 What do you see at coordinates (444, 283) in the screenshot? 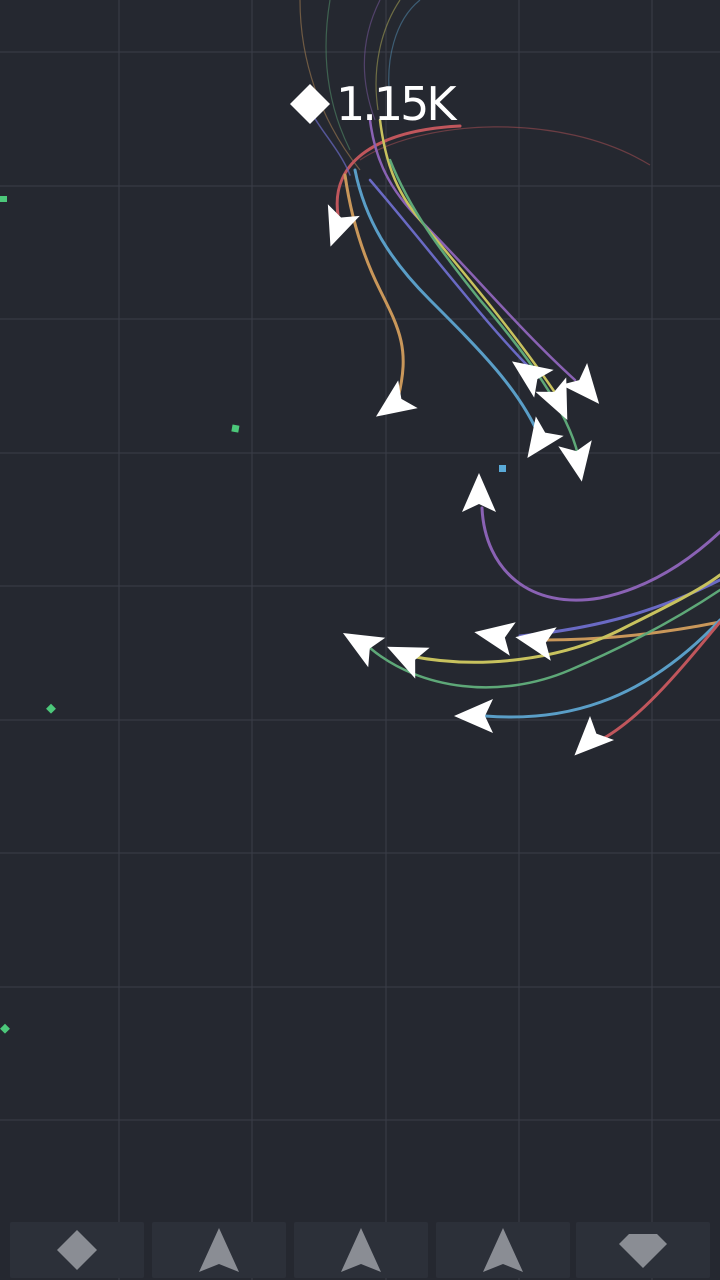
I see `ship-trails-upper` at bounding box center [444, 283].